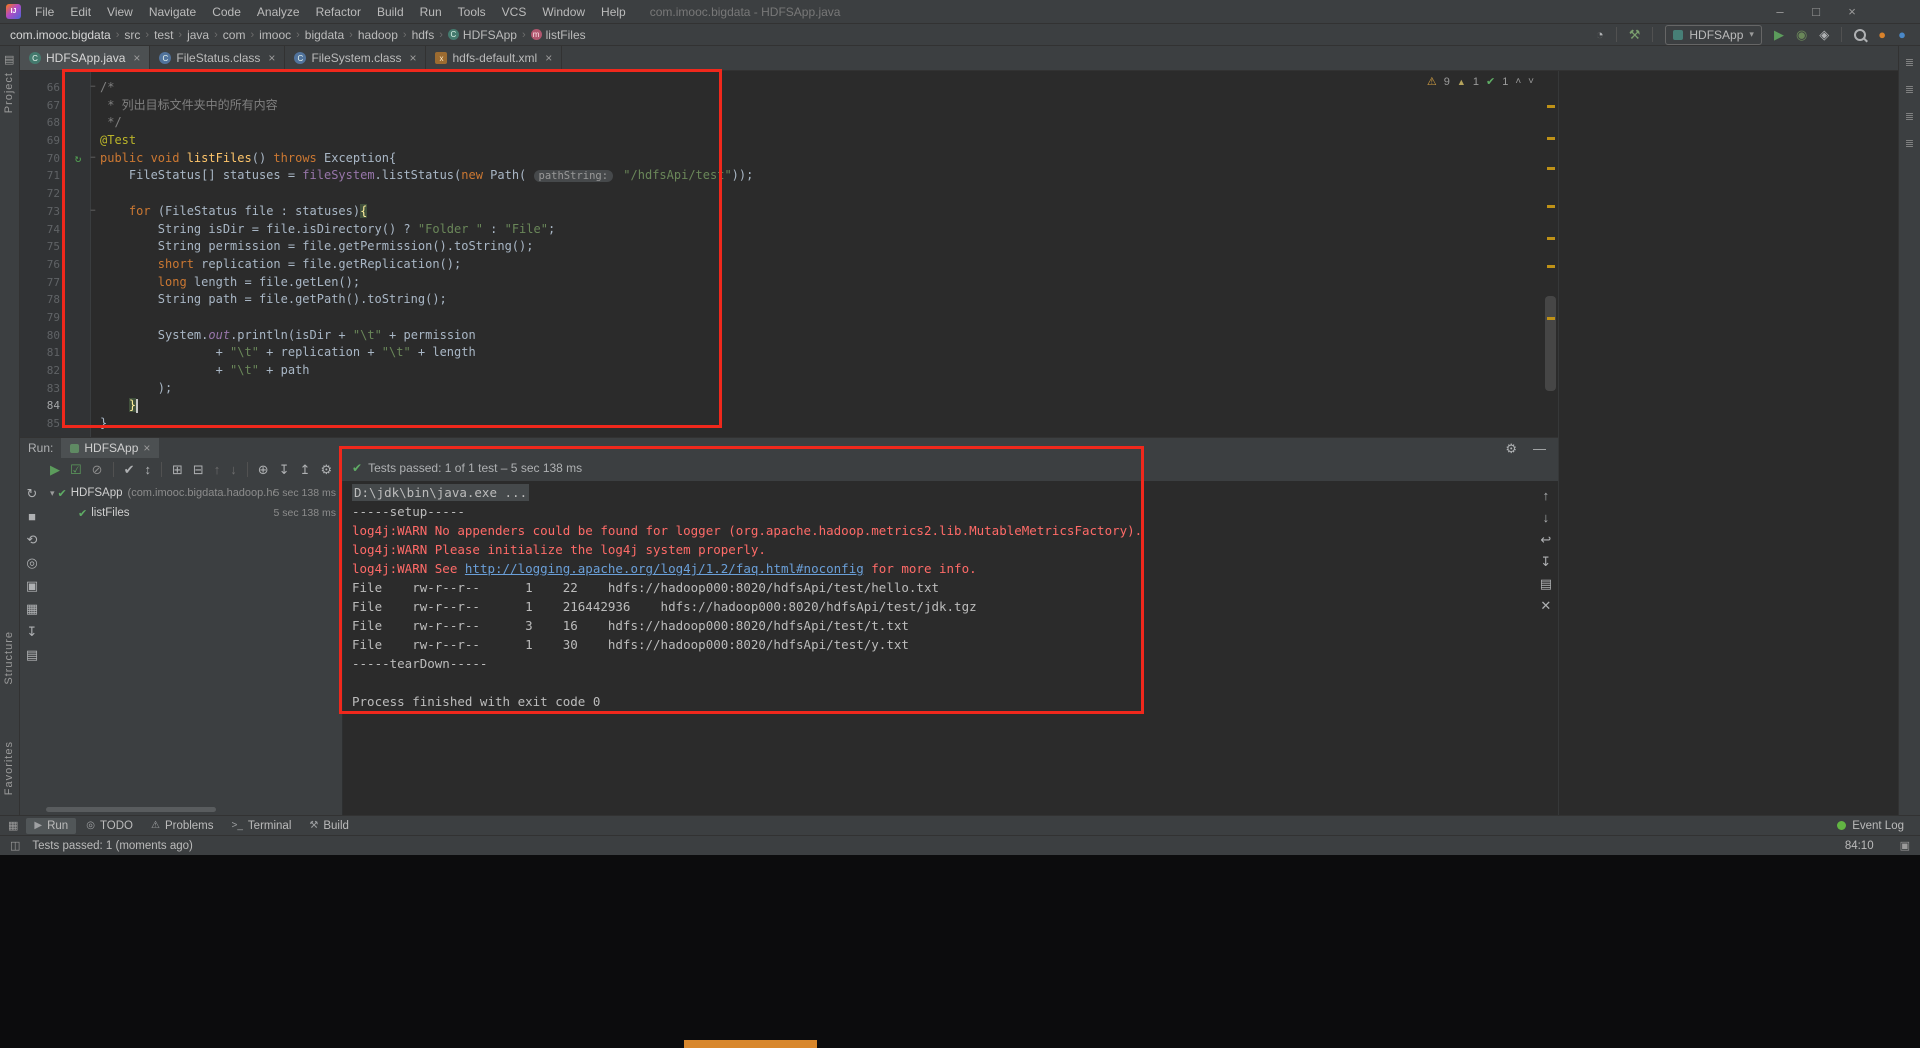 This screenshot has width=1920, height=1048. What do you see at coordinates (324, 35) in the screenshot?
I see `breadcrumb-item: bigdata` at bounding box center [324, 35].